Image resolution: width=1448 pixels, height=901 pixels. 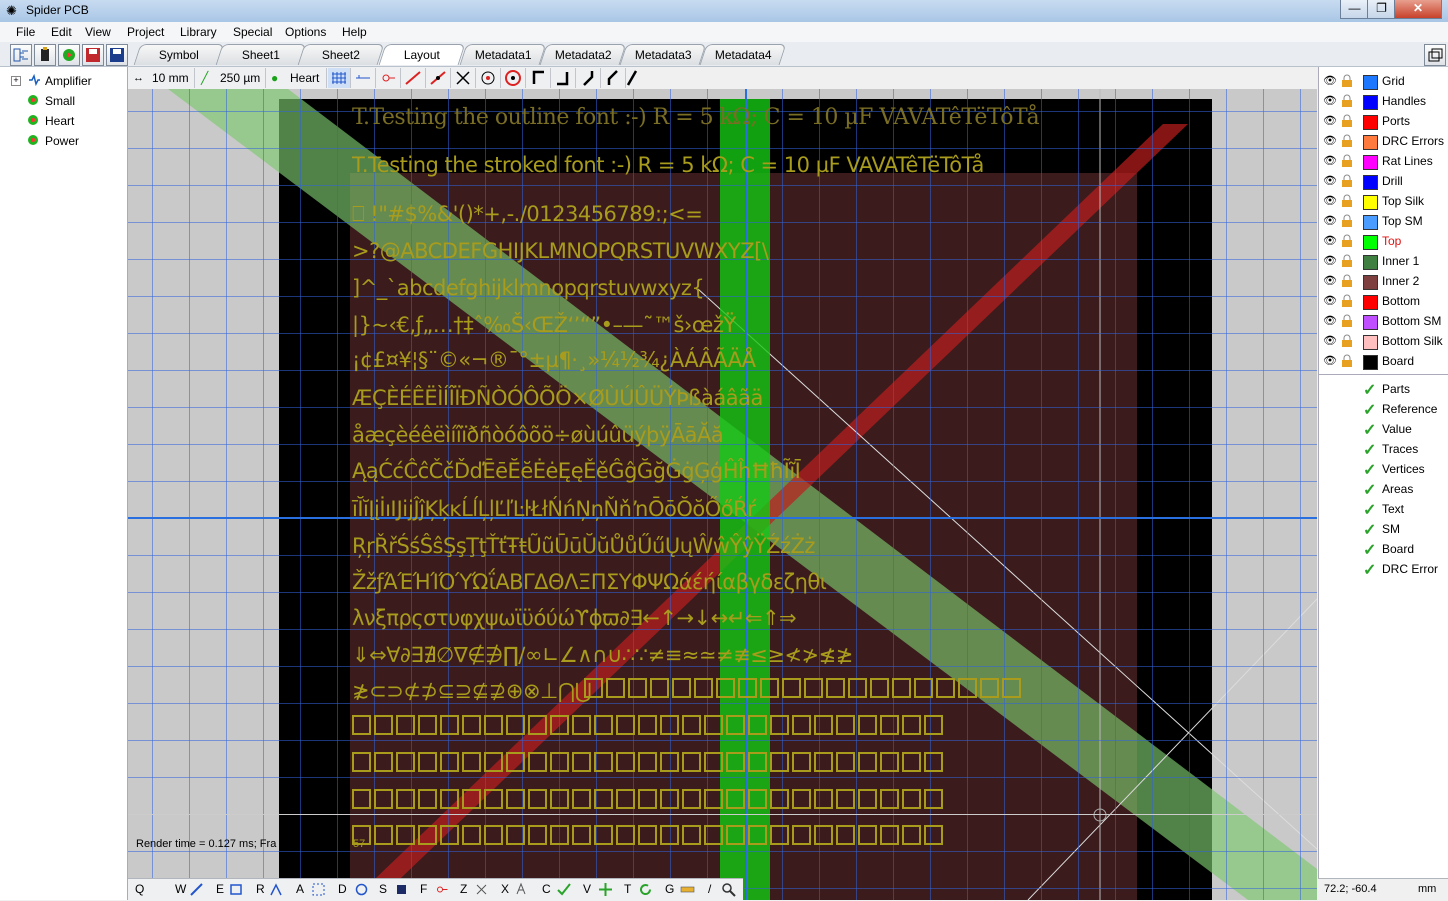 What do you see at coordinates (521, 889) in the screenshot?
I see `text-icon` at bounding box center [521, 889].